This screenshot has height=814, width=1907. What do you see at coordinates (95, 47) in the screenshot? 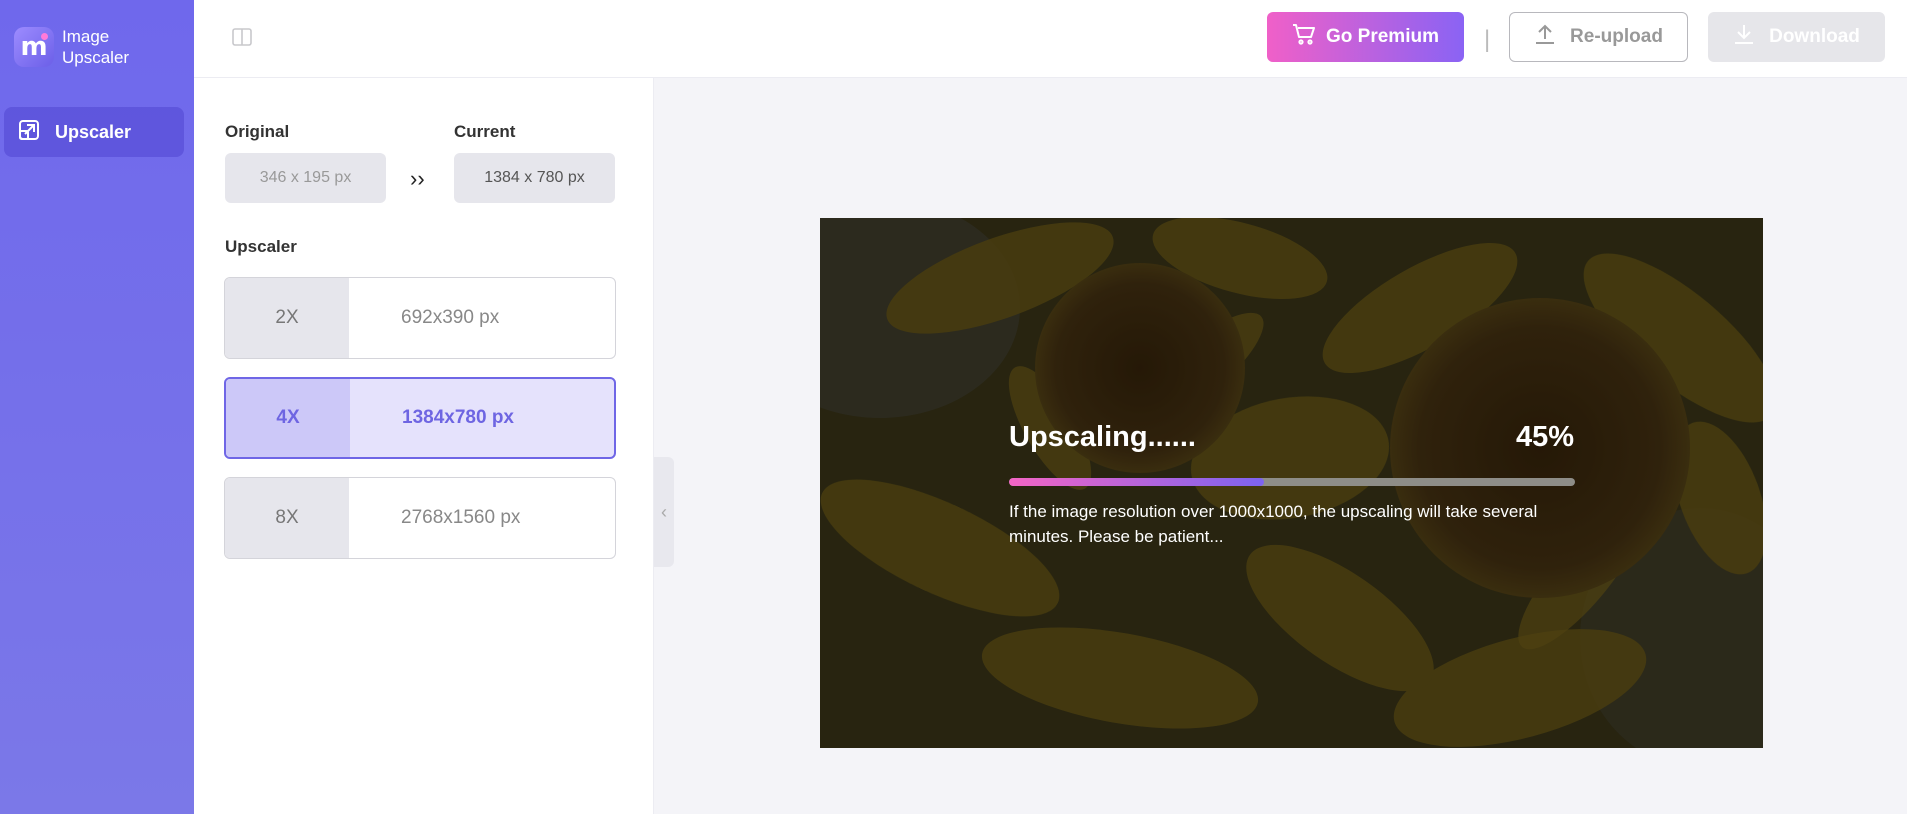
I see `brand-name: Image Upscaler` at bounding box center [95, 47].